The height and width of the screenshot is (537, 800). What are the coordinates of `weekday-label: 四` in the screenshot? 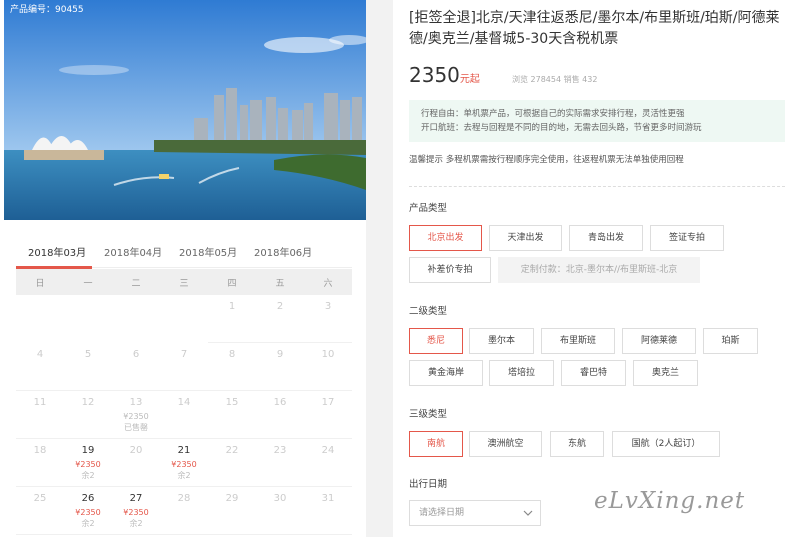 It's located at (232, 284).